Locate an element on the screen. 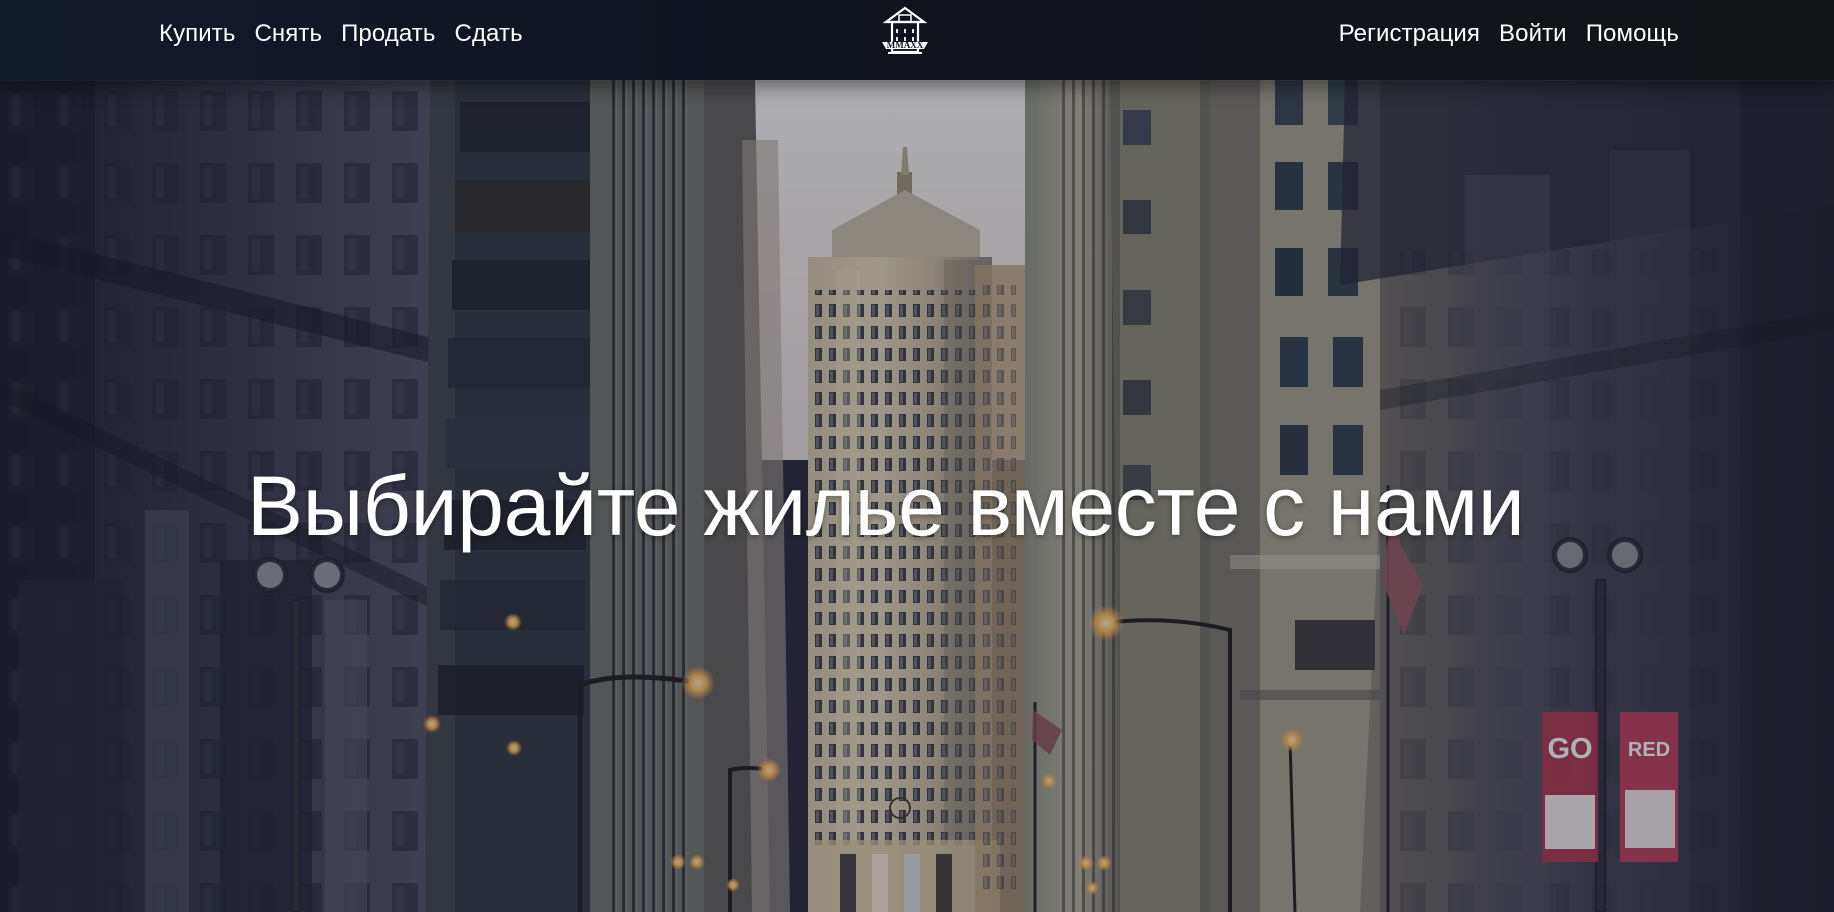 The image size is (1834, 912). logo-text: MMAXX is located at coordinates (905, 45).